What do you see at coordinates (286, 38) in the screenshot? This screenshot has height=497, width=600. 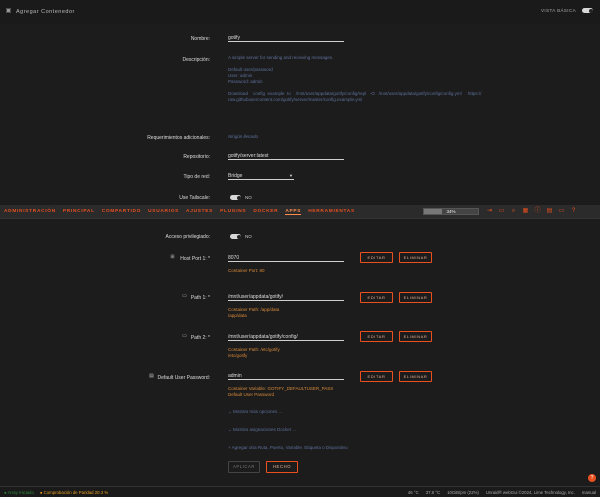 I see `name-input: gotify` at bounding box center [286, 38].